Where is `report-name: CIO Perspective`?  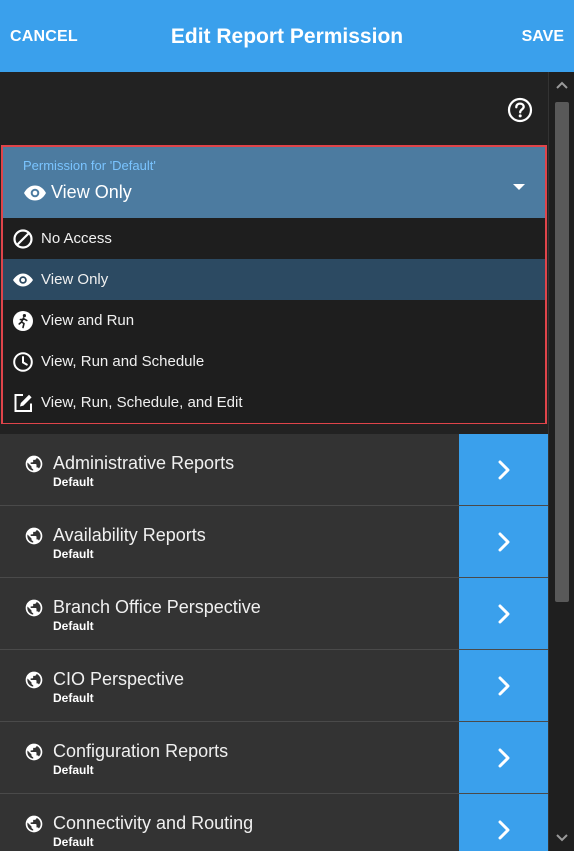
report-name: CIO Perspective is located at coordinates (119, 679).